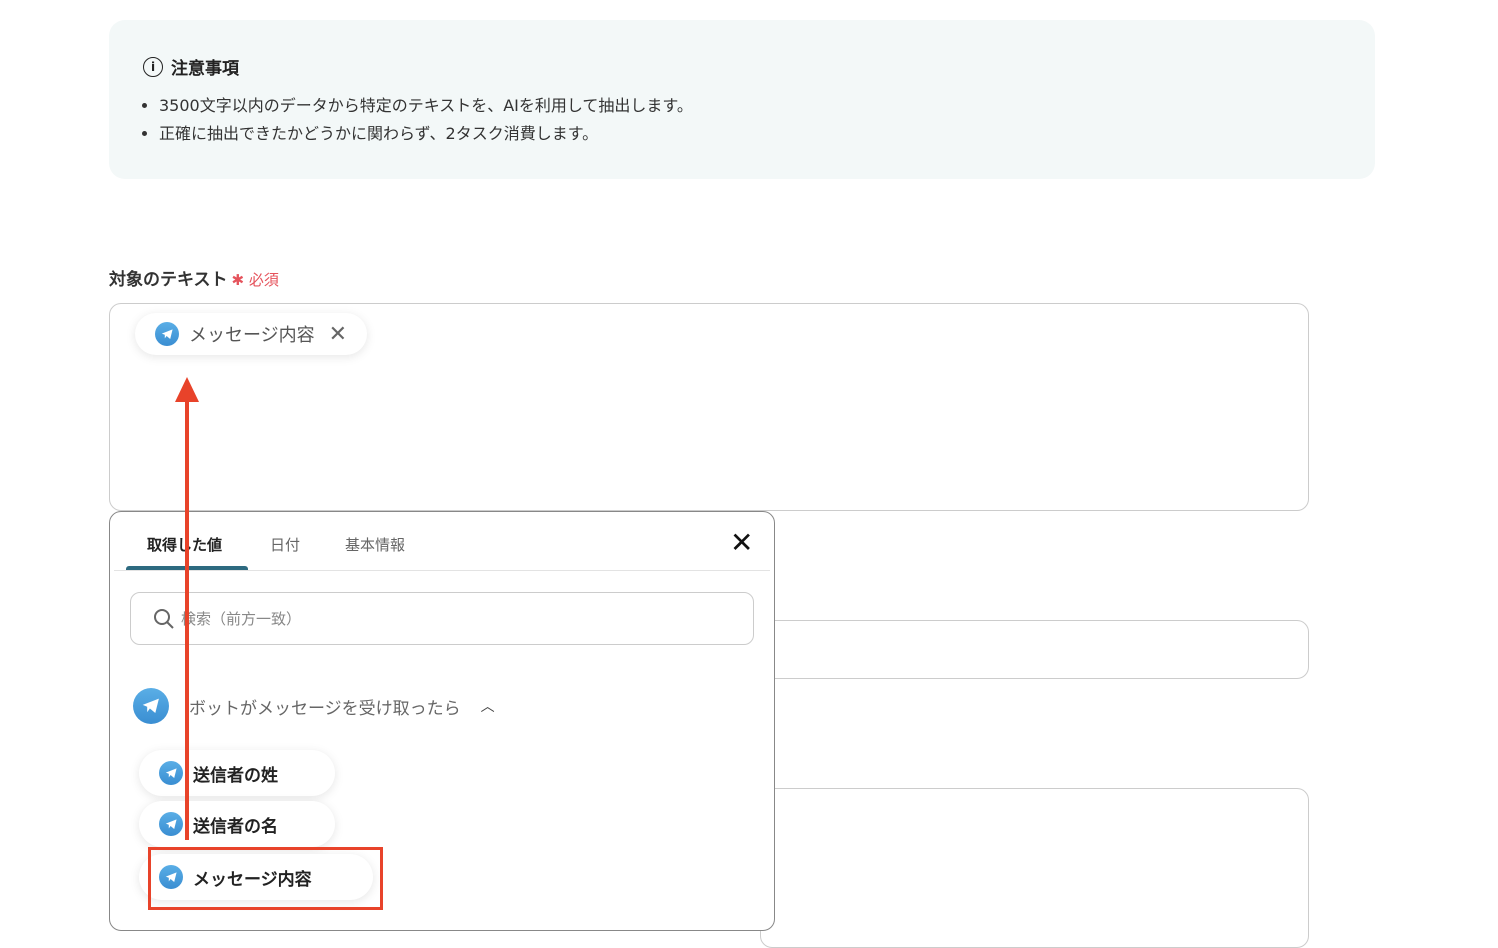  Describe the element at coordinates (237, 773) in the screenshot. I see `list-item: 送信者の姓` at that location.